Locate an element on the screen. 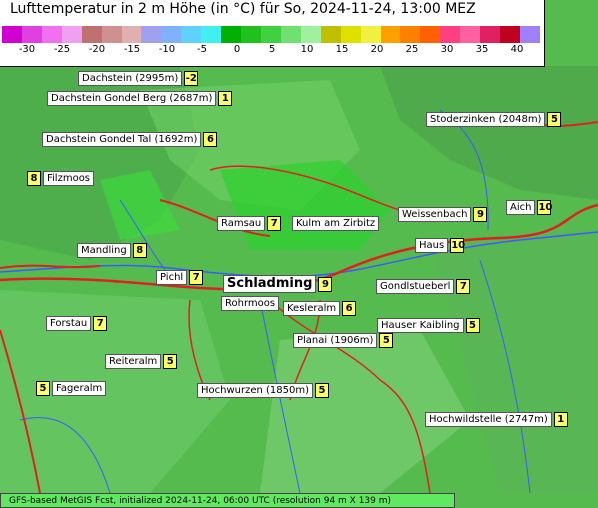 This screenshot has width=598, height=508. place-label: Rohrmoos is located at coordinates (250, 303).